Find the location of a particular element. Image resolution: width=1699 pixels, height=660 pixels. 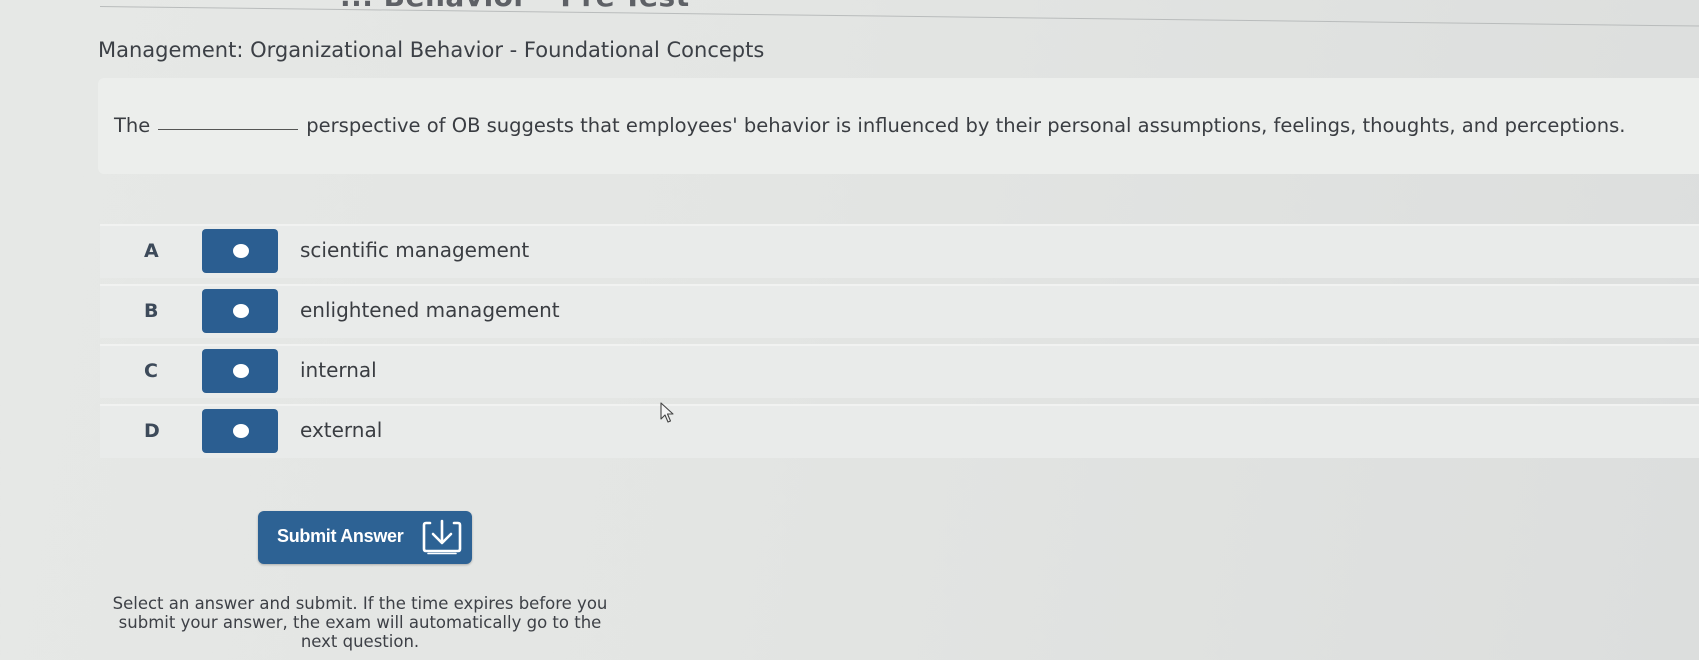

option-label: external is located at coordinates (341, 430).